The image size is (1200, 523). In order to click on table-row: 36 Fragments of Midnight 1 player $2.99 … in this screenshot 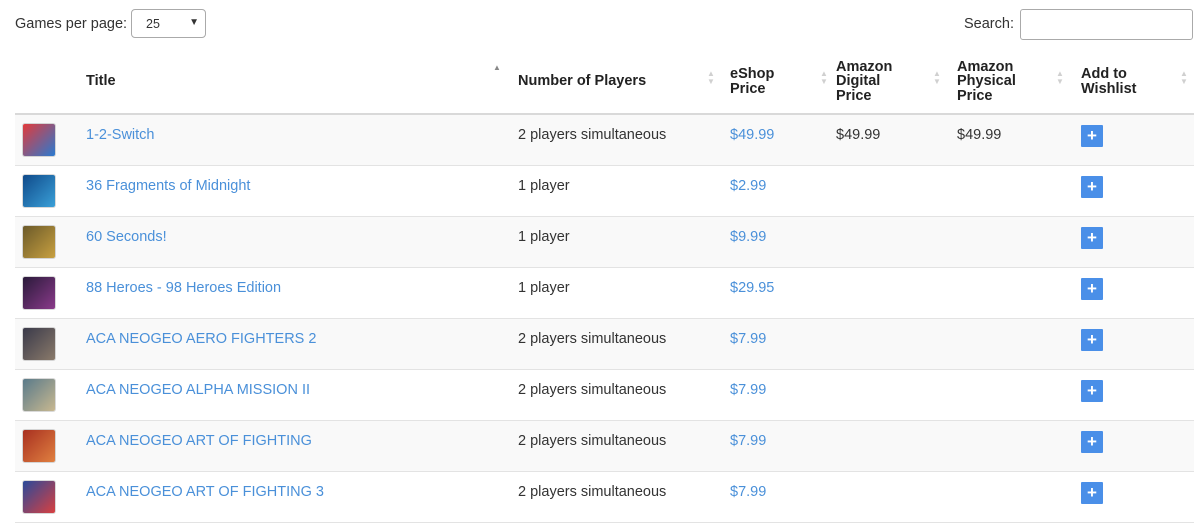, I will do `click(604, 191)`.